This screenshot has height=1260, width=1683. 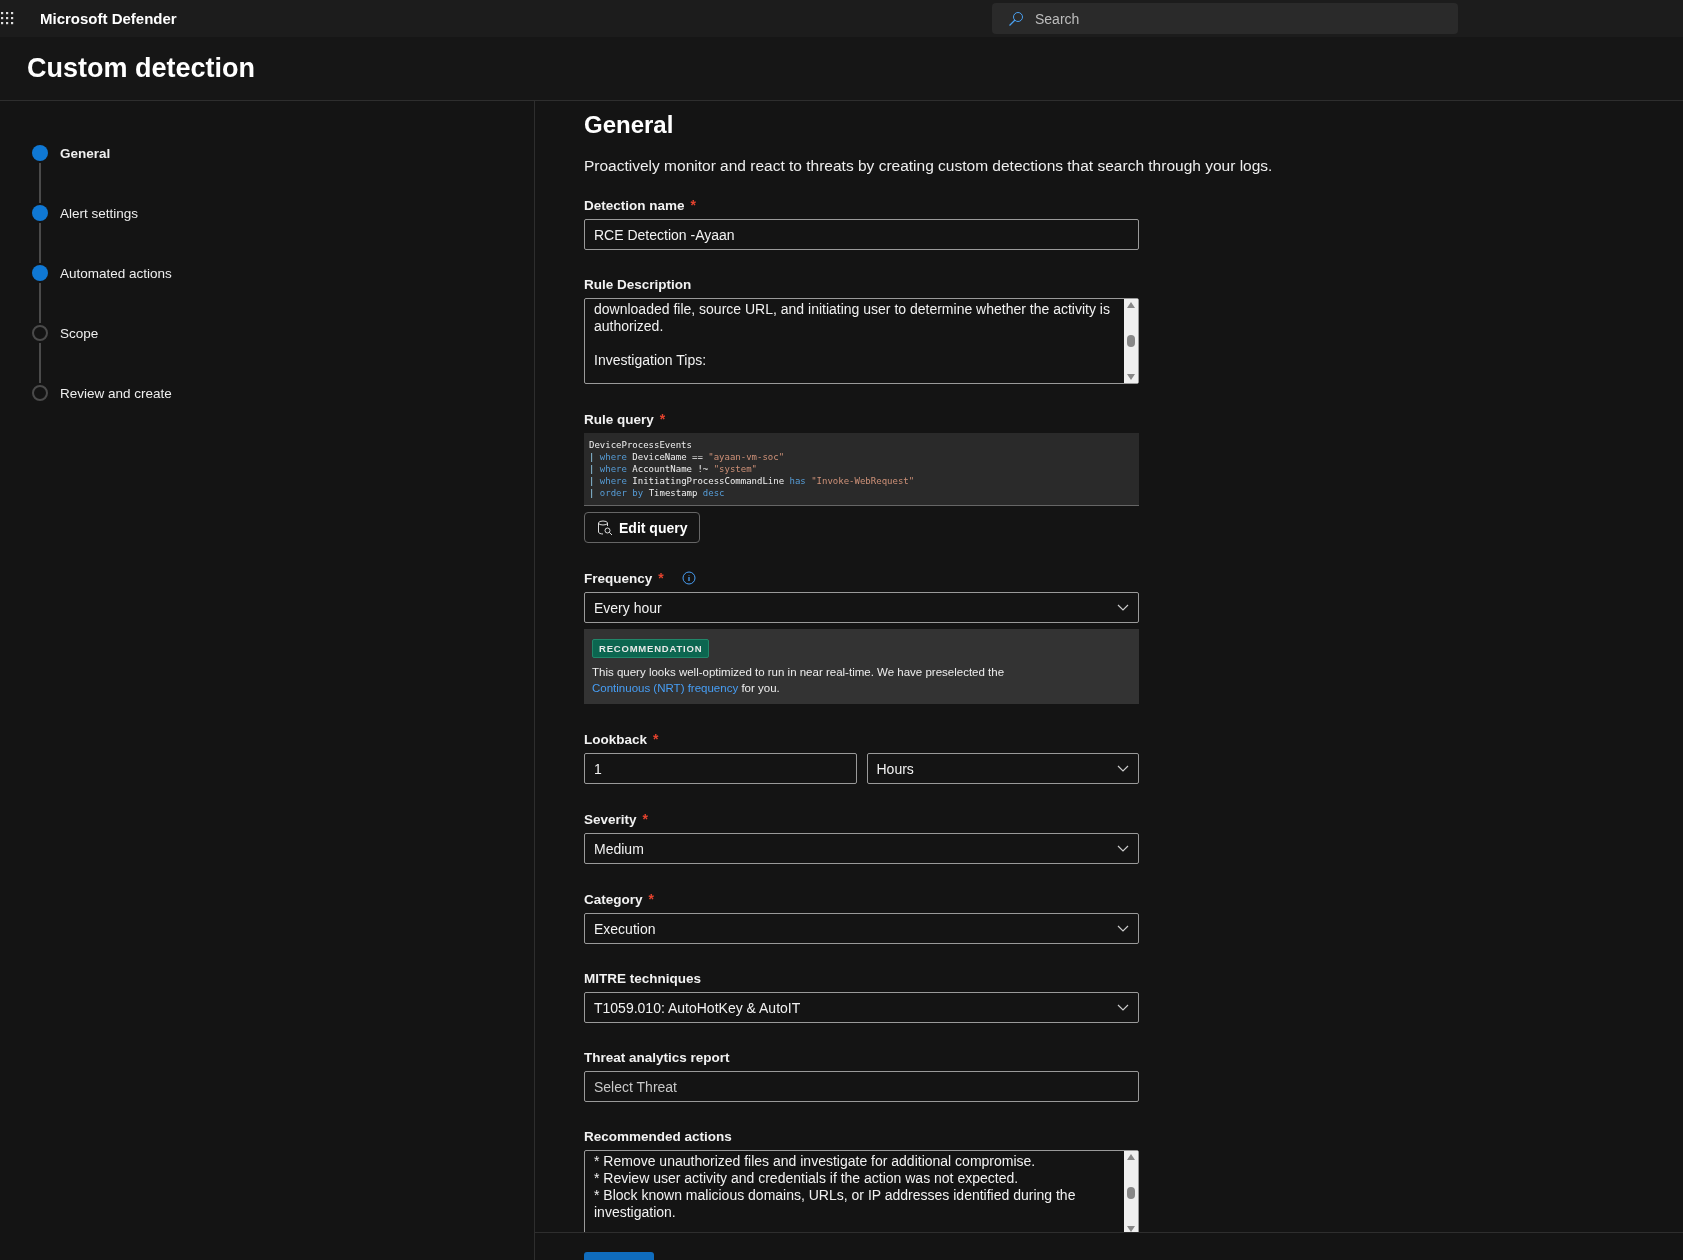 I want to click on field-label: Rule query, so click(x=619, y=419).